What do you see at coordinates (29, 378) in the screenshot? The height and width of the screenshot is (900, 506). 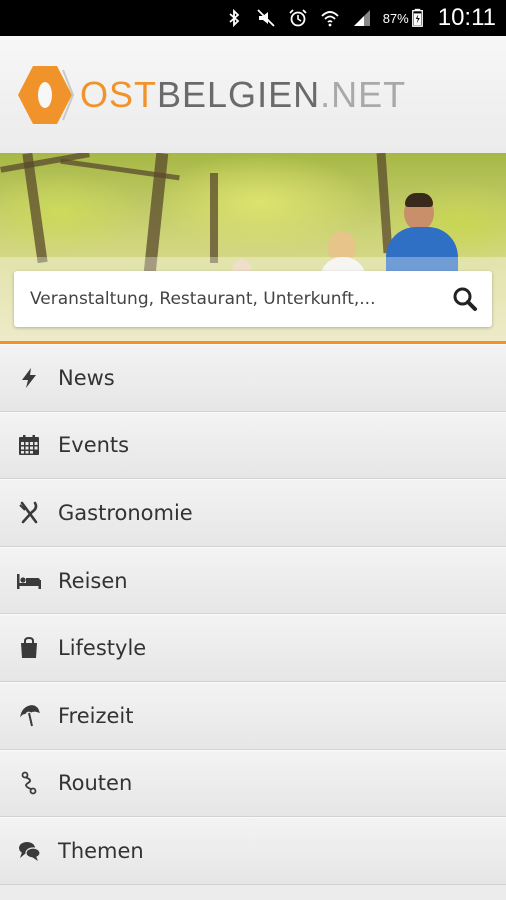 I see `lightning-icon` at bounding box center [29, 378].